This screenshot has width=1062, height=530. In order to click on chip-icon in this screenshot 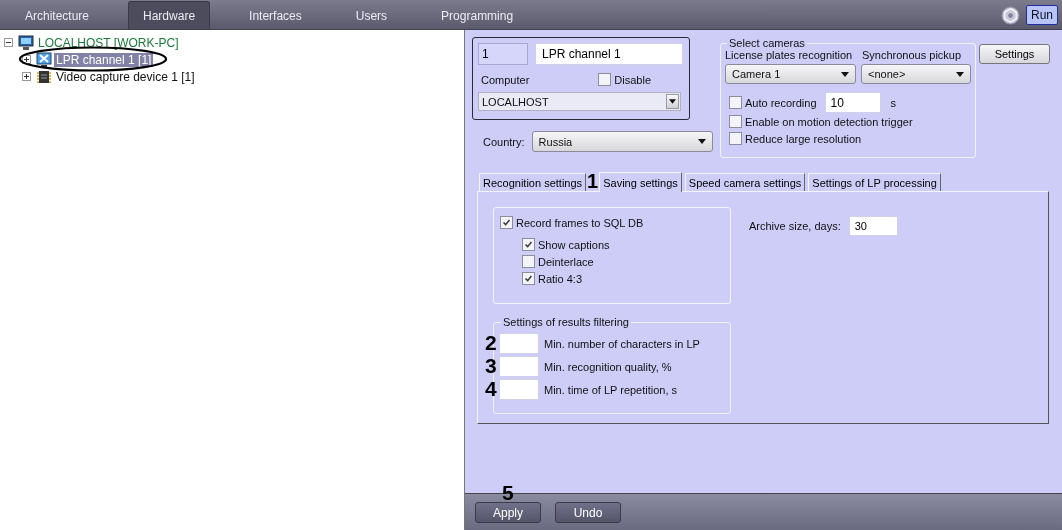, I will do `click(44, 76)`.